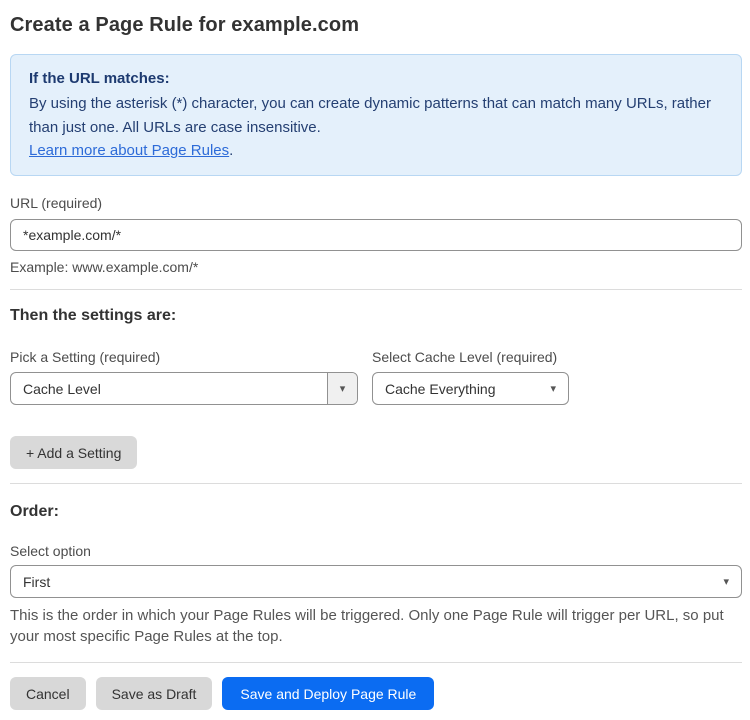 The width and height of the screenshot is (750, 720). I want to click on setting-picker-select: Cache Level ▾, so click(184, 388).